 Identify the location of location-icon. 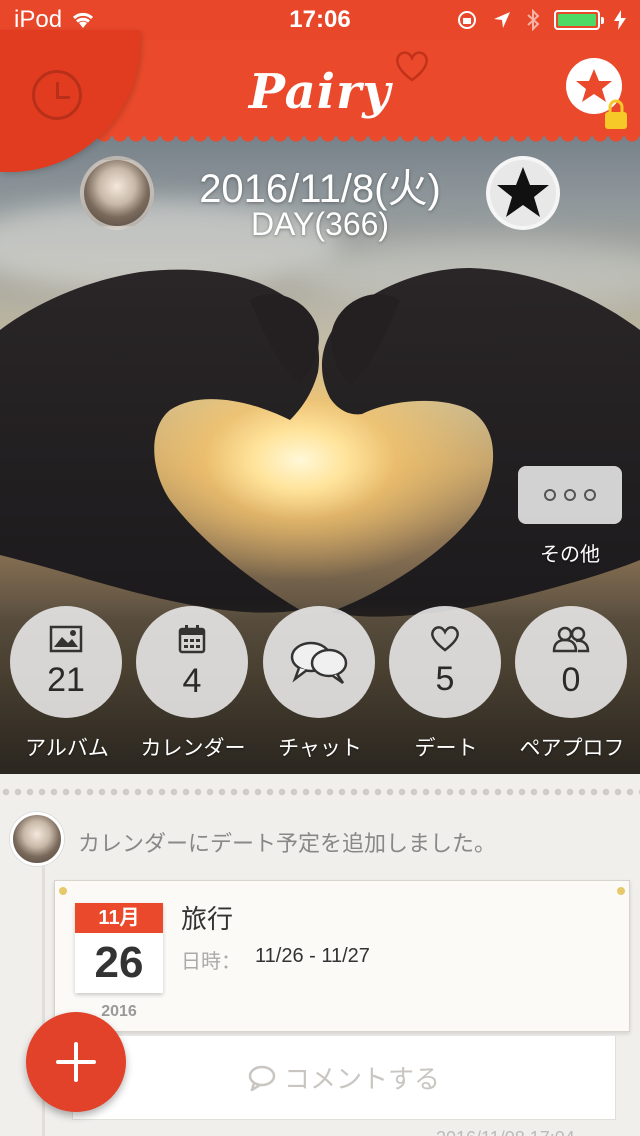
(502, 20).